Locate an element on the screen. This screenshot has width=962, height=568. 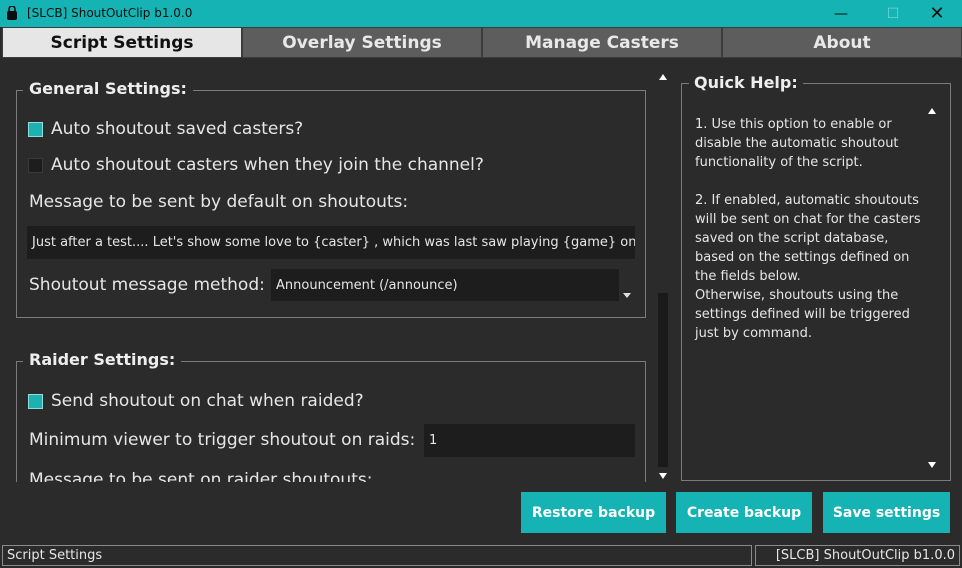
send-on-raid-option: Send shoutout on chat when raided? is located at coordinates (196, 401).